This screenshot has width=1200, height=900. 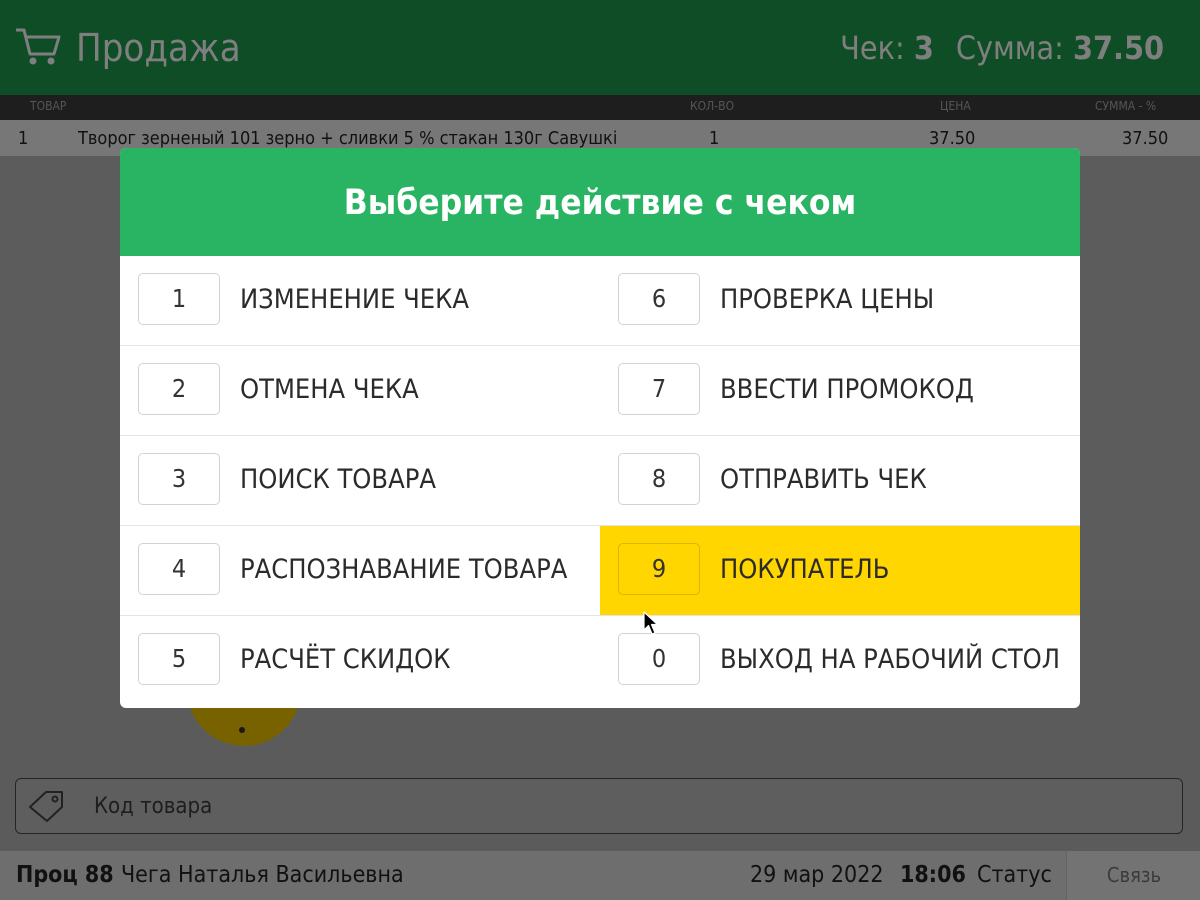 What do you see at coordinates (404, 569) in the screenshot?
I see `action-label: РАСПОЗНАВАНИЕ ТОВАРА` at bounding box center [404, 569].